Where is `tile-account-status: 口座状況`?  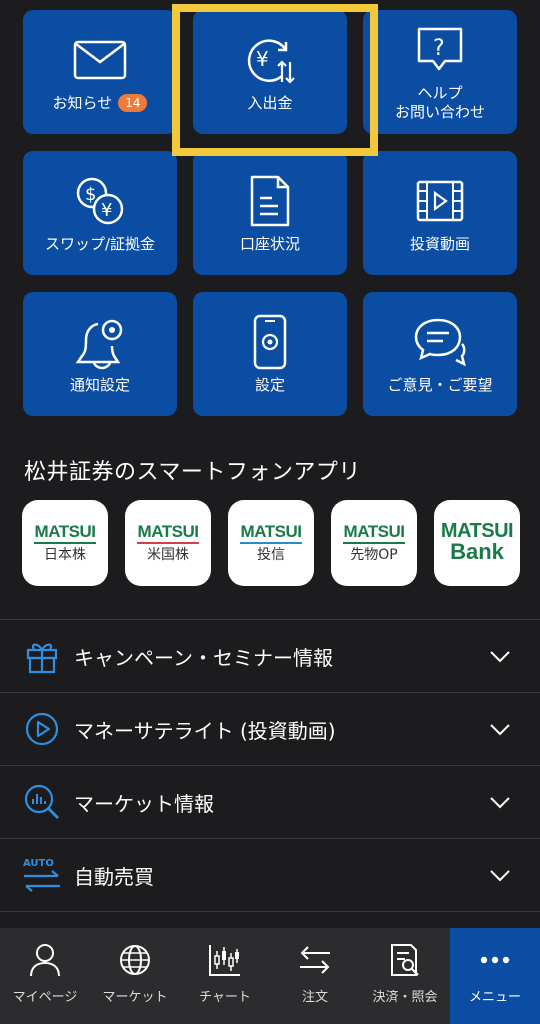
tile-account-status: 口座状況 is located at coordinates (270, 213).